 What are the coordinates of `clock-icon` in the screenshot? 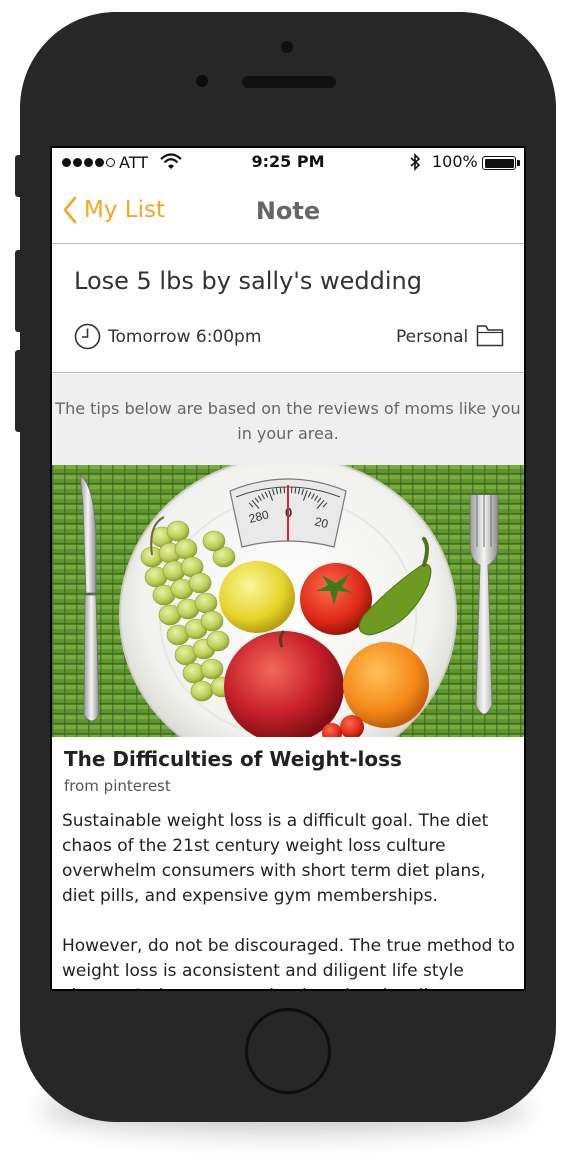 It's located at (87, 336).